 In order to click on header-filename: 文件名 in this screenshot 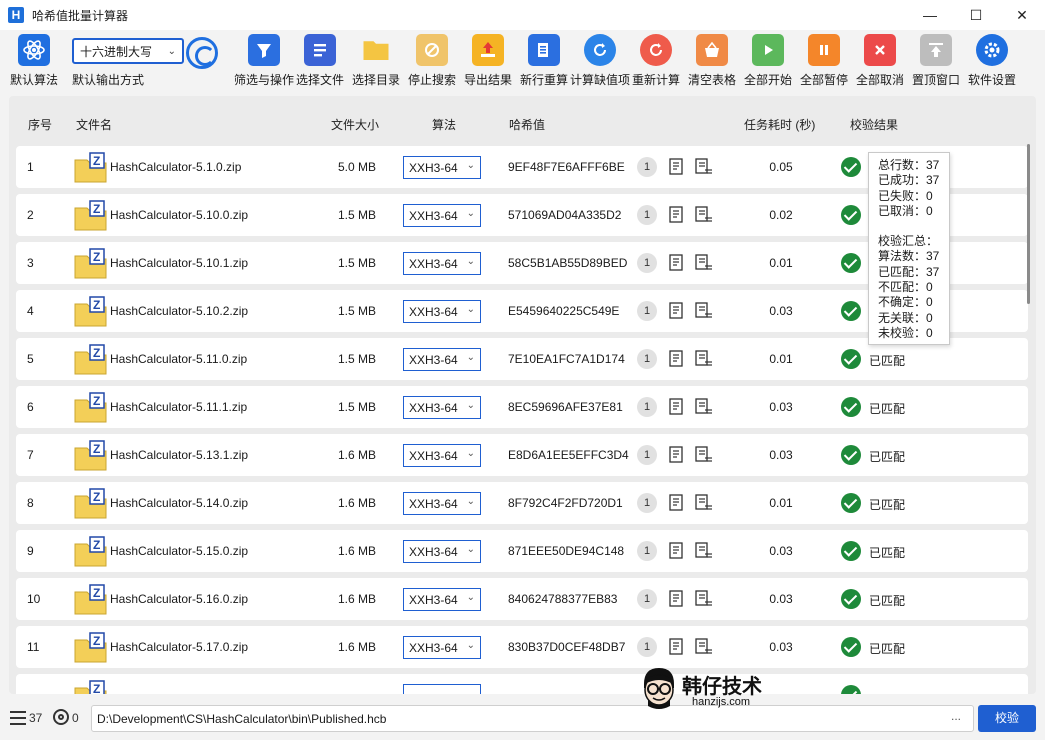, I will do `click(94, 124)`.